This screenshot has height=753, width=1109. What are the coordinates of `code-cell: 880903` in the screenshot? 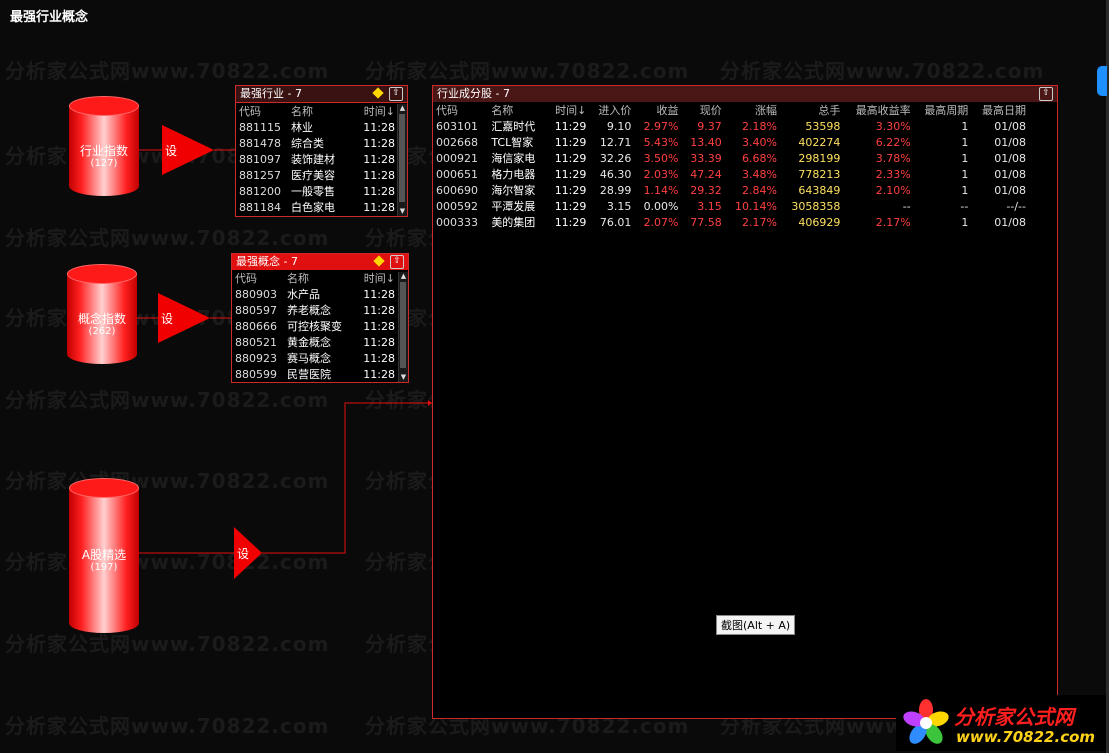 It's located at (256, 294).